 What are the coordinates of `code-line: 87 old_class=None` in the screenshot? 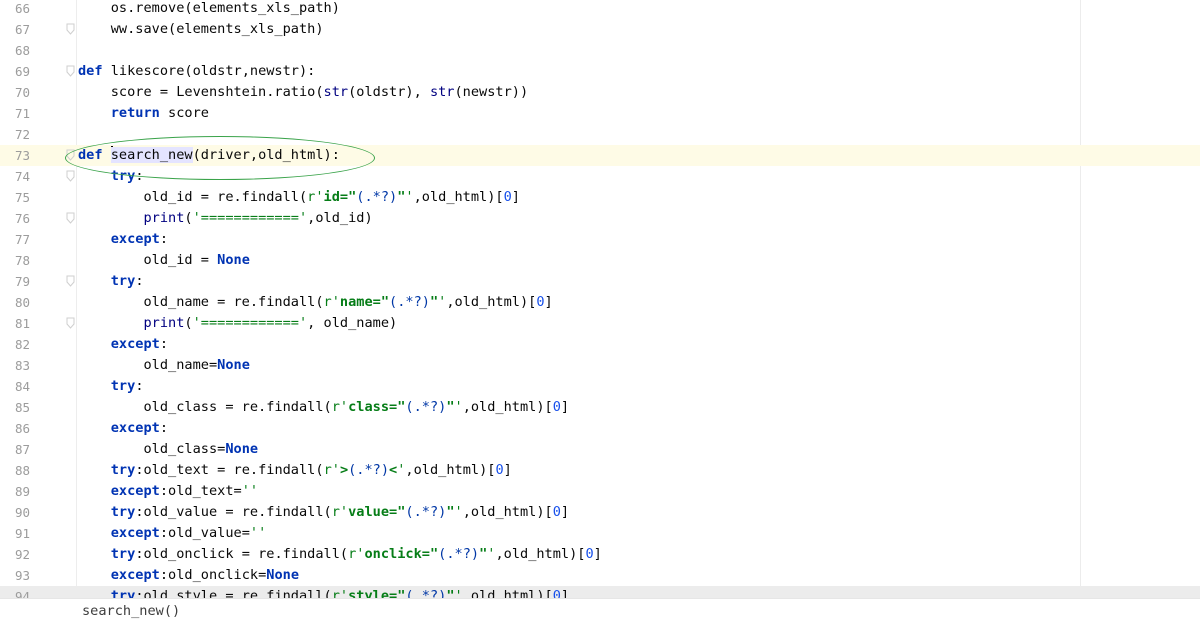 It's located at (600, 449).